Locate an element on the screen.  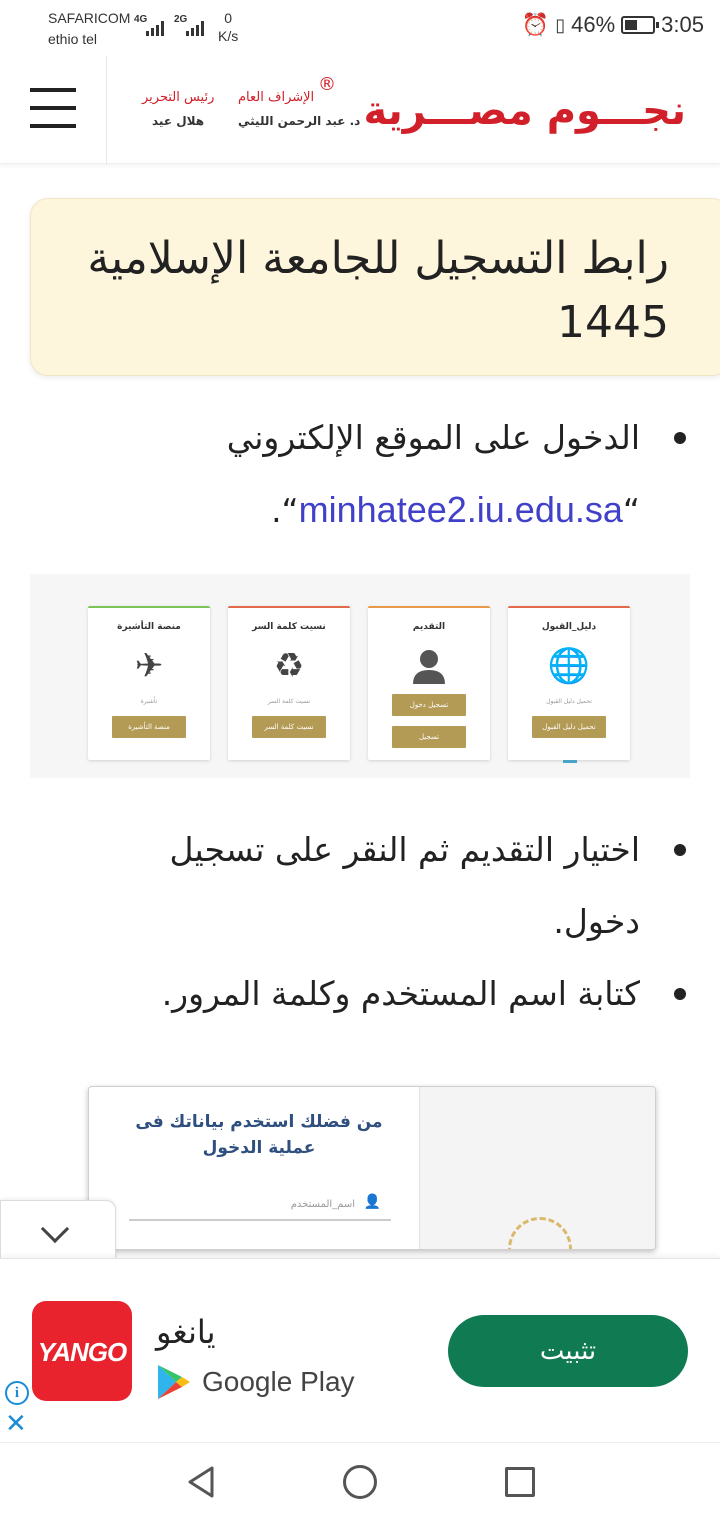
login-side-panel is located at coordinates (537, 1168).